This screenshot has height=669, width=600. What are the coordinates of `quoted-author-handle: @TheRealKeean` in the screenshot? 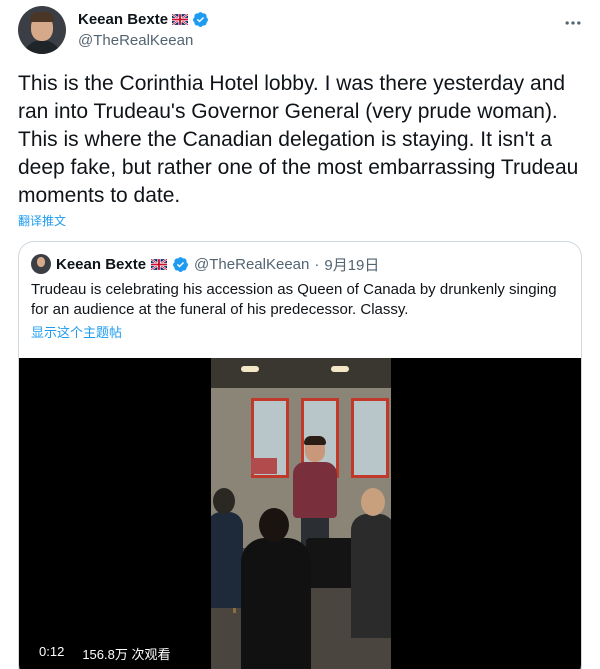 It's located at (252, 264).